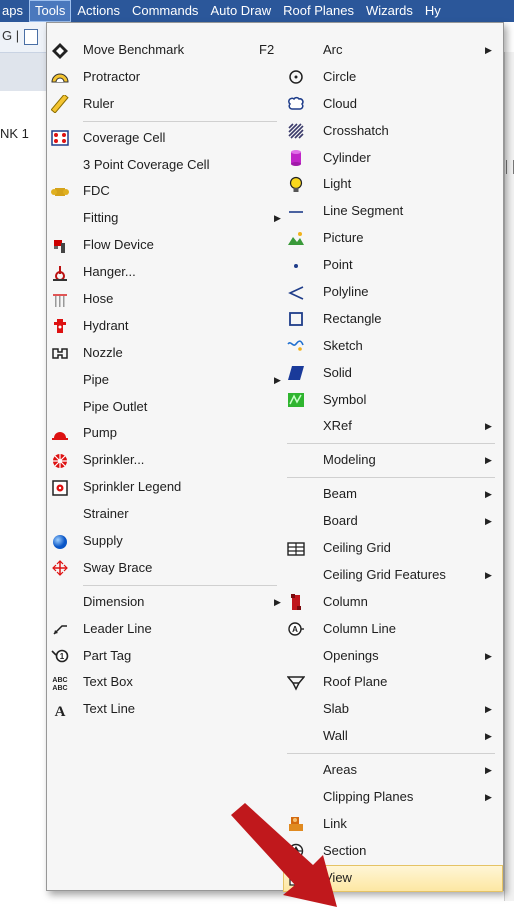  I want to click on menu-item-openings: Openings ▶, so click(393, 656).